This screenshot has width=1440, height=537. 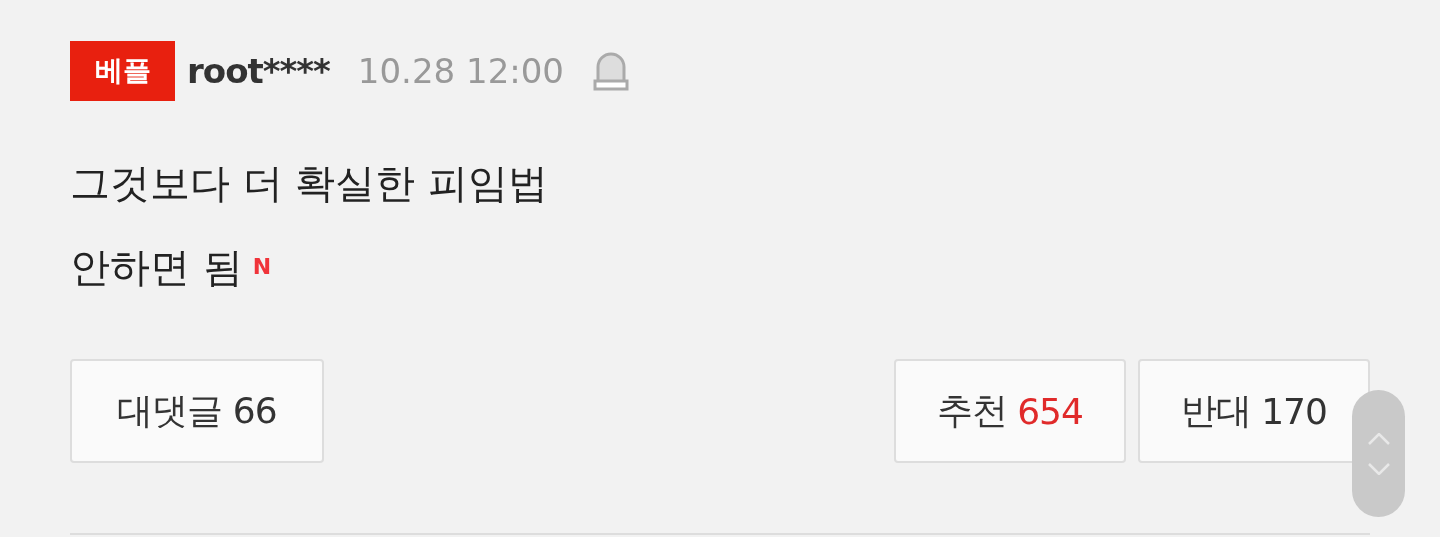 What do you see at coordinates (309, 183) in the screenshot?
I see `comment-text: 그것보다 더 확실한 피임법` at bounding box center [309, 183].